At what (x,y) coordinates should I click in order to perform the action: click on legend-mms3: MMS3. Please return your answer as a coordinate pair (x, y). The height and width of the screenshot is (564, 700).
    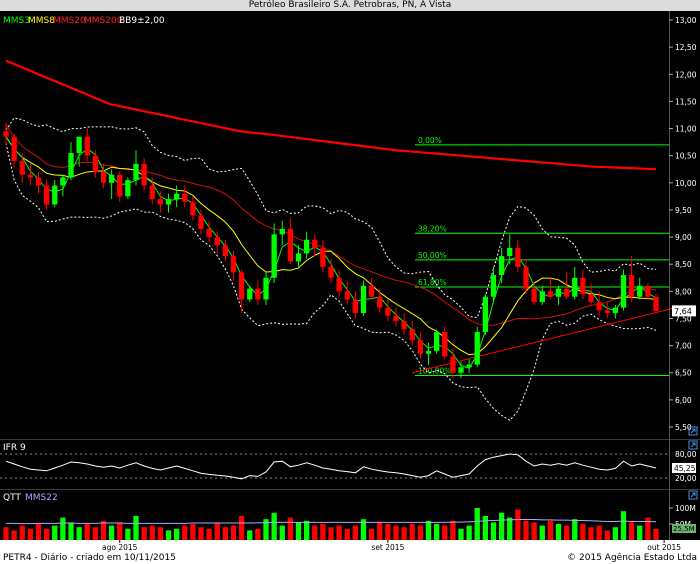
    Looking at the image, I should click on (16, 21).